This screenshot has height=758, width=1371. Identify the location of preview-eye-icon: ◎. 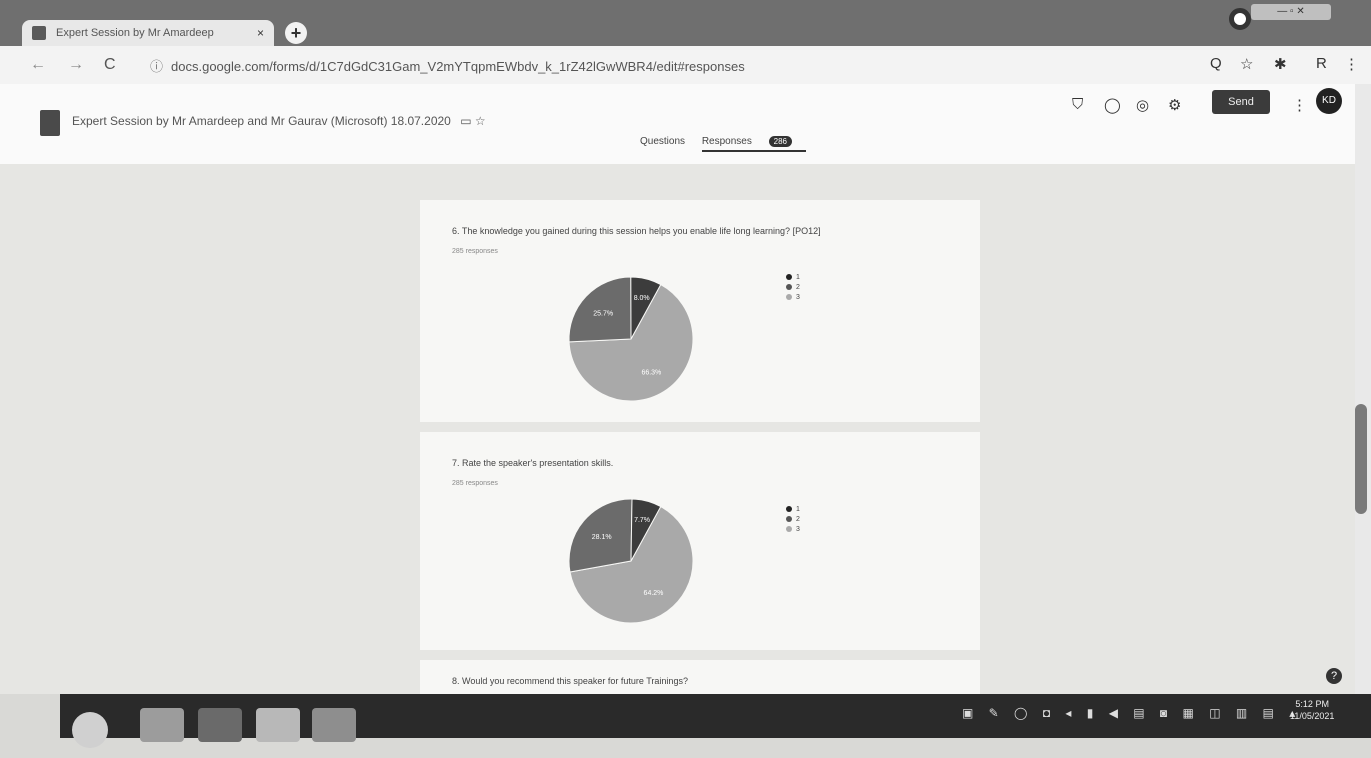
(1142, 105).